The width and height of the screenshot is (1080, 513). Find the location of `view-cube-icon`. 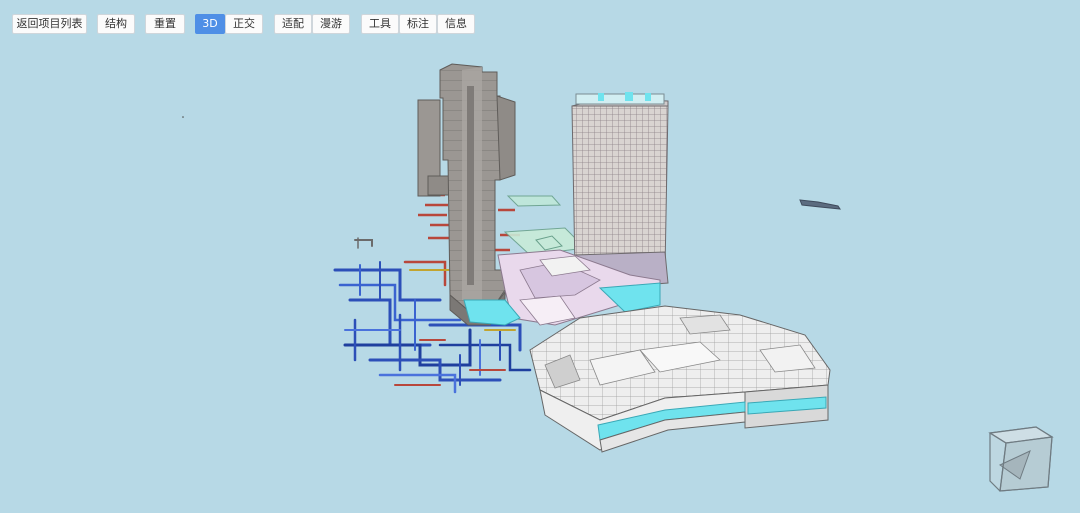

view-cube-icon is located at coordinates (1021, 460).